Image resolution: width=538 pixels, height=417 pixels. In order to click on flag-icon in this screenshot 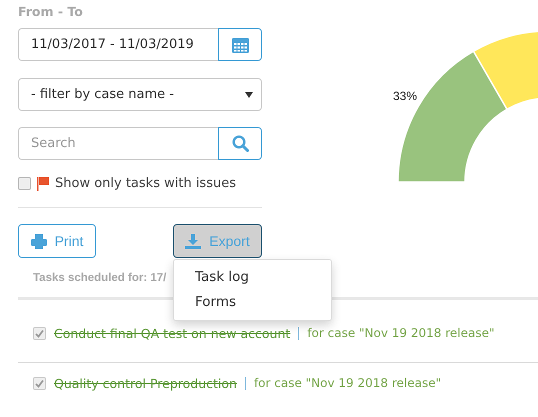, I will do `click(43, 183)`.